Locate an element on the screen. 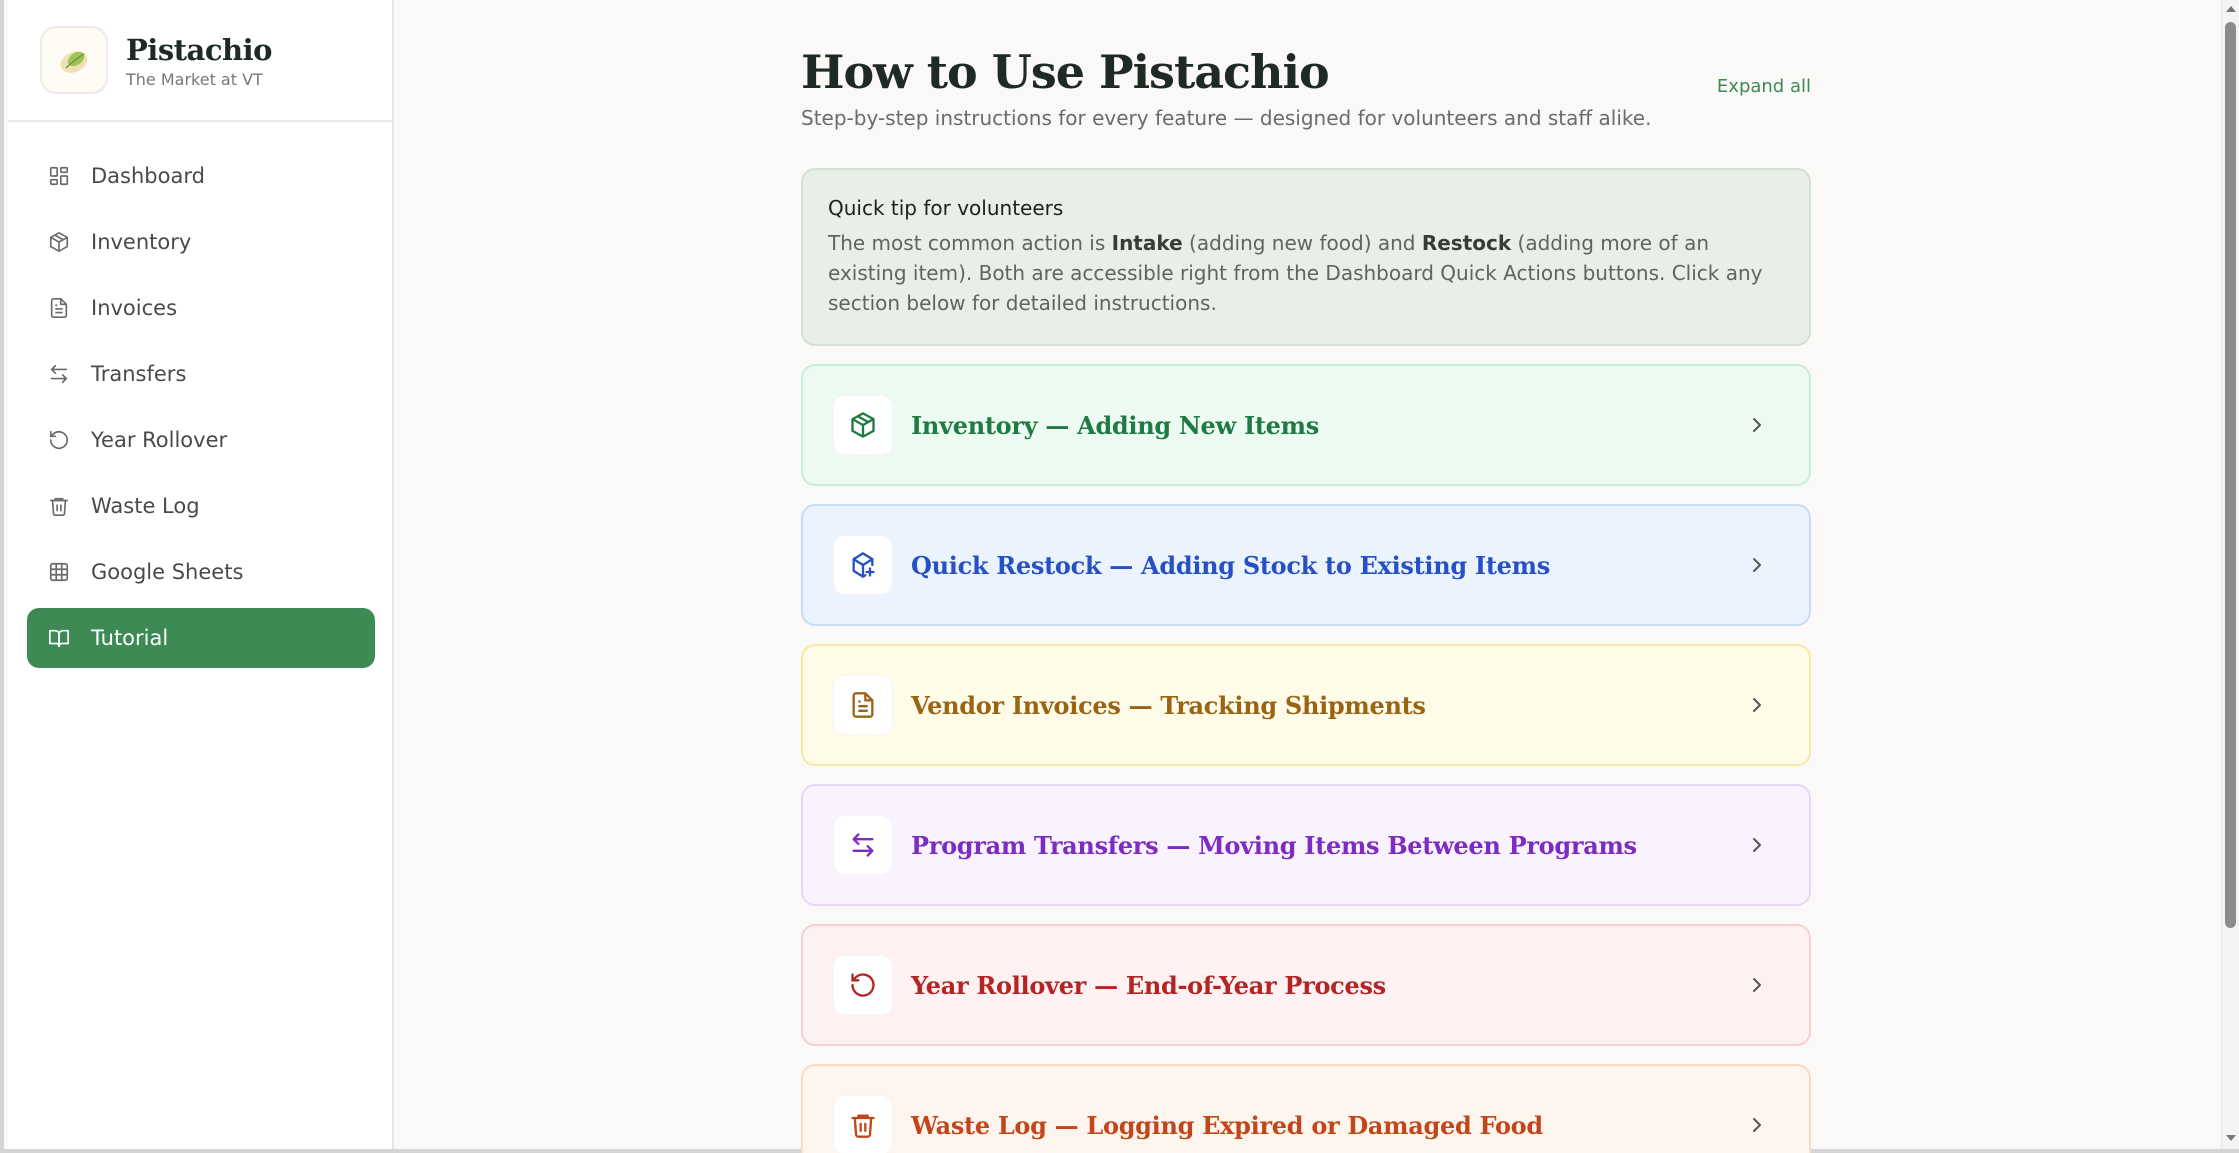 The image size is (2239, 1153). tip-bold-restock: Restock is located at coordinates (1466, 243).